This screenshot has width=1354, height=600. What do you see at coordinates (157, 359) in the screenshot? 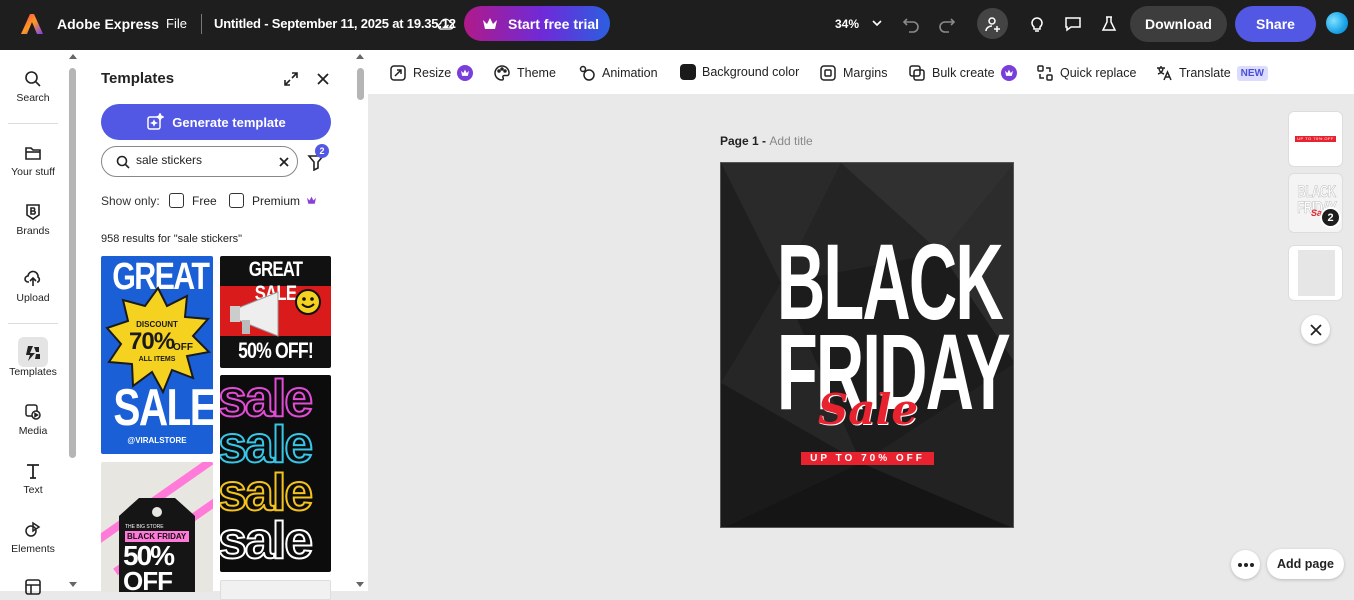
I see `badge-subtext: ALL ITEMS` at bounding box center [157, 359].